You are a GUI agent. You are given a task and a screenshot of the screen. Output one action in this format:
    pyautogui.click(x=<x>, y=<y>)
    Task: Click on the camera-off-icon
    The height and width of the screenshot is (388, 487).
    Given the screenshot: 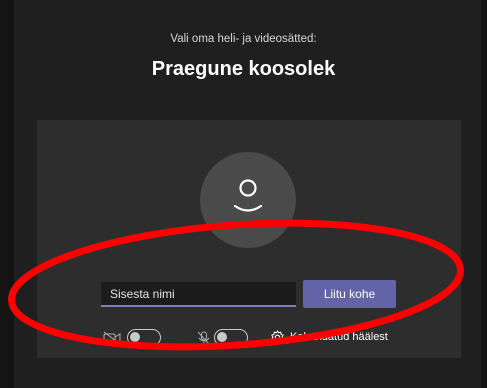 What is the action you would take?
    pyautogui.click(x=112, y=338)
    